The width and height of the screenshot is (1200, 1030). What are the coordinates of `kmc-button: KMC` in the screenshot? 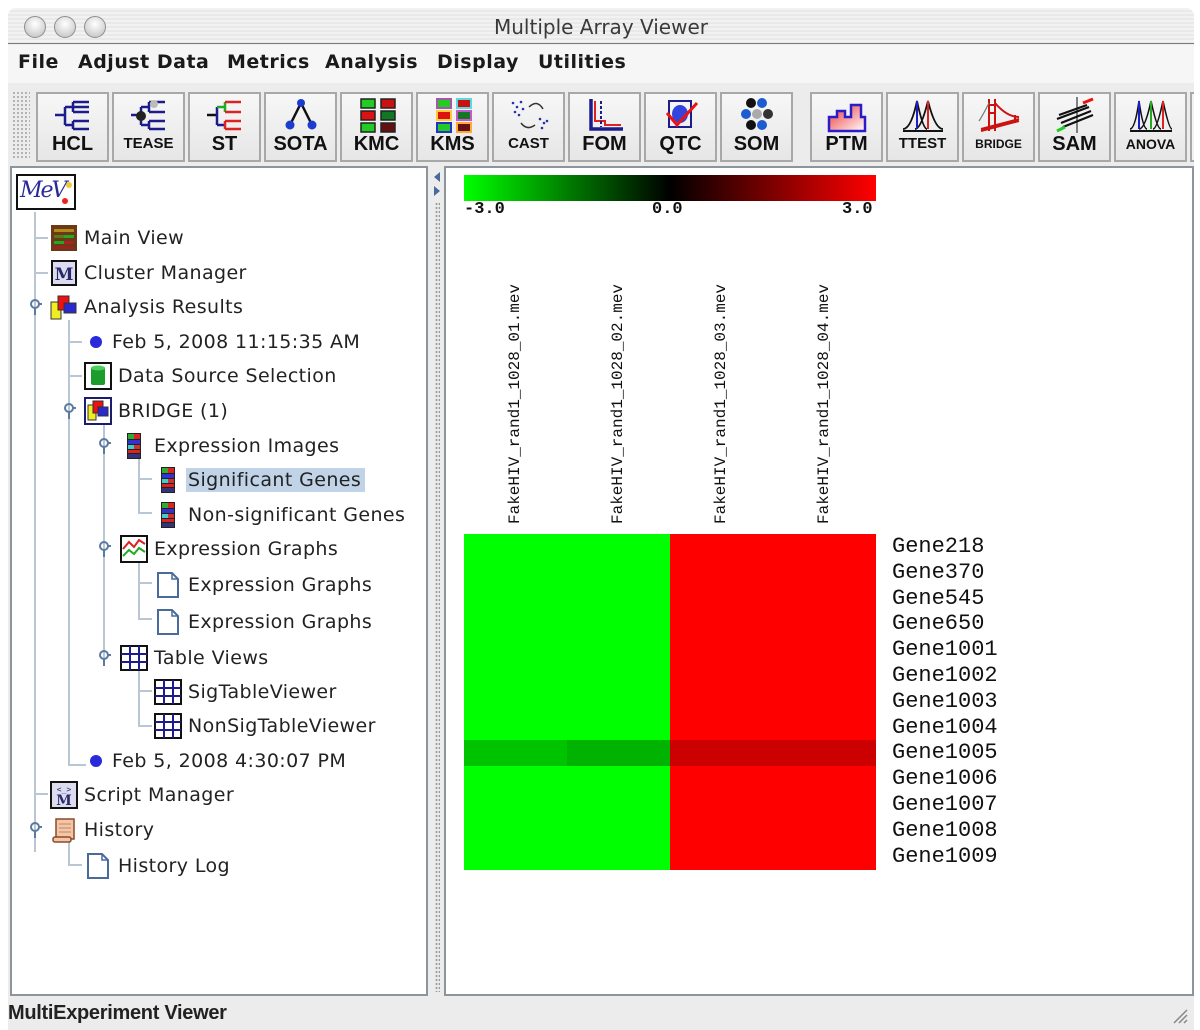 It's located at (376, 127).